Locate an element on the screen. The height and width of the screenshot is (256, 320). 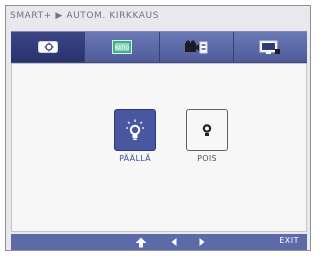
left-button is located at coordinates (174, 242).